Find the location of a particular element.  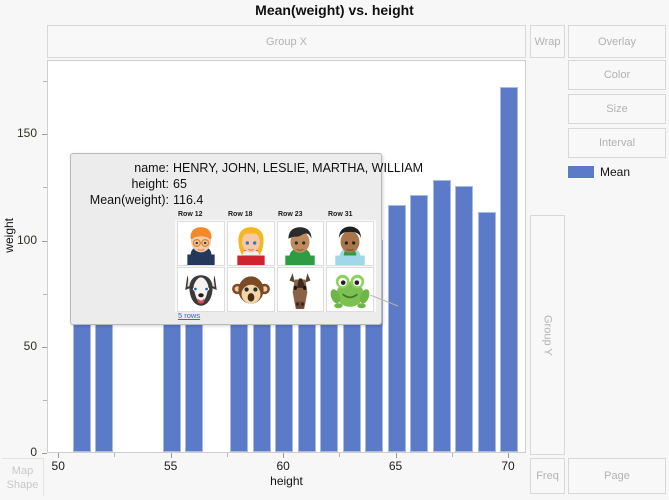

dropzone-group-x: Group X is located at coordinates (286, 41).